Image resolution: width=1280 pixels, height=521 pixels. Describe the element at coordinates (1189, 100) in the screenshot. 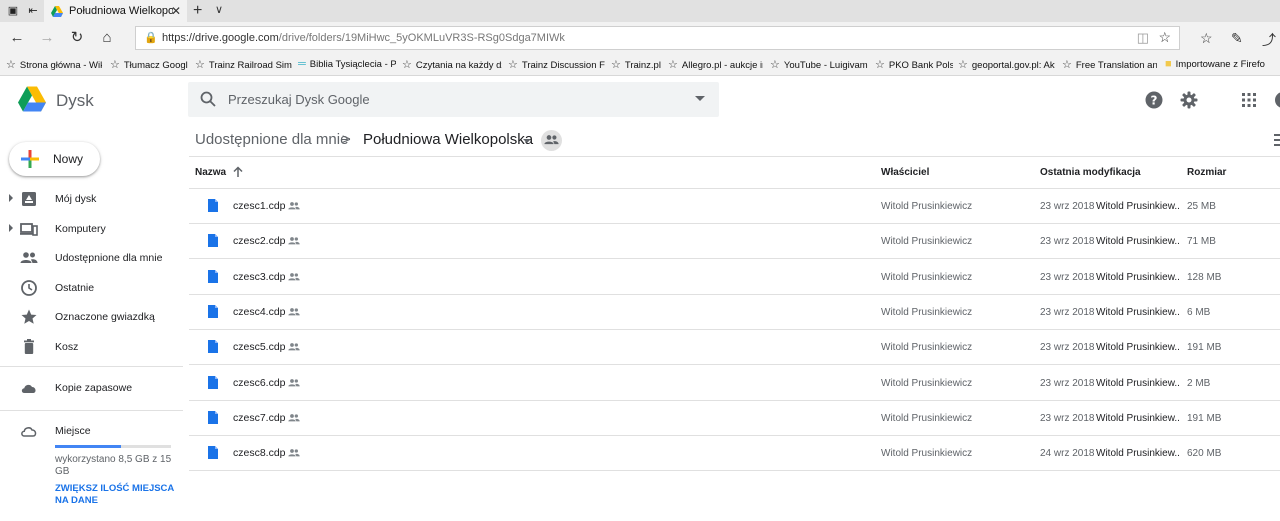

I see `settings-gear-icon` at that location.